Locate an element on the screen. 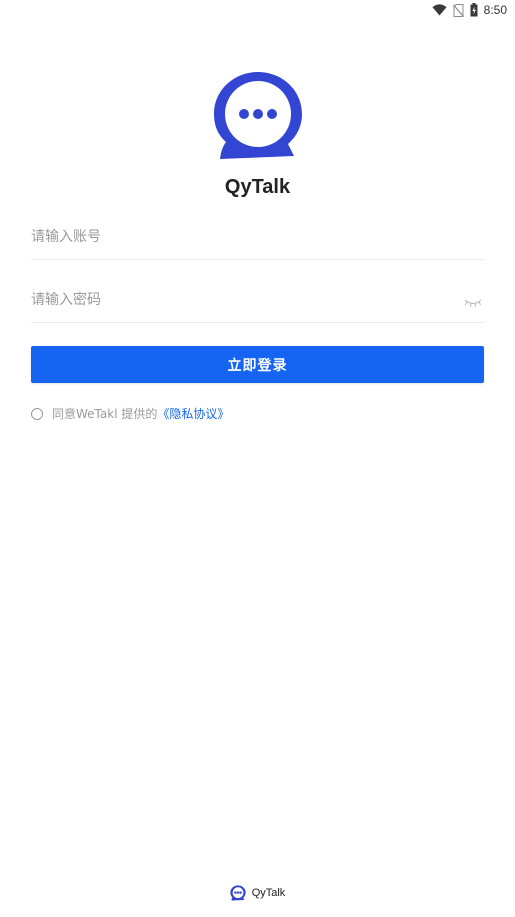  agree-radio is located at coordinates (37, 413).